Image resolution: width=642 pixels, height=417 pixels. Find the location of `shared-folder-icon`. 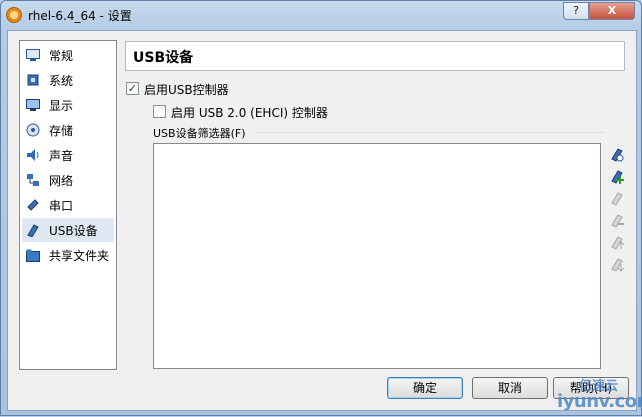

shared-folder-icon is located at coordinates (33, 255).